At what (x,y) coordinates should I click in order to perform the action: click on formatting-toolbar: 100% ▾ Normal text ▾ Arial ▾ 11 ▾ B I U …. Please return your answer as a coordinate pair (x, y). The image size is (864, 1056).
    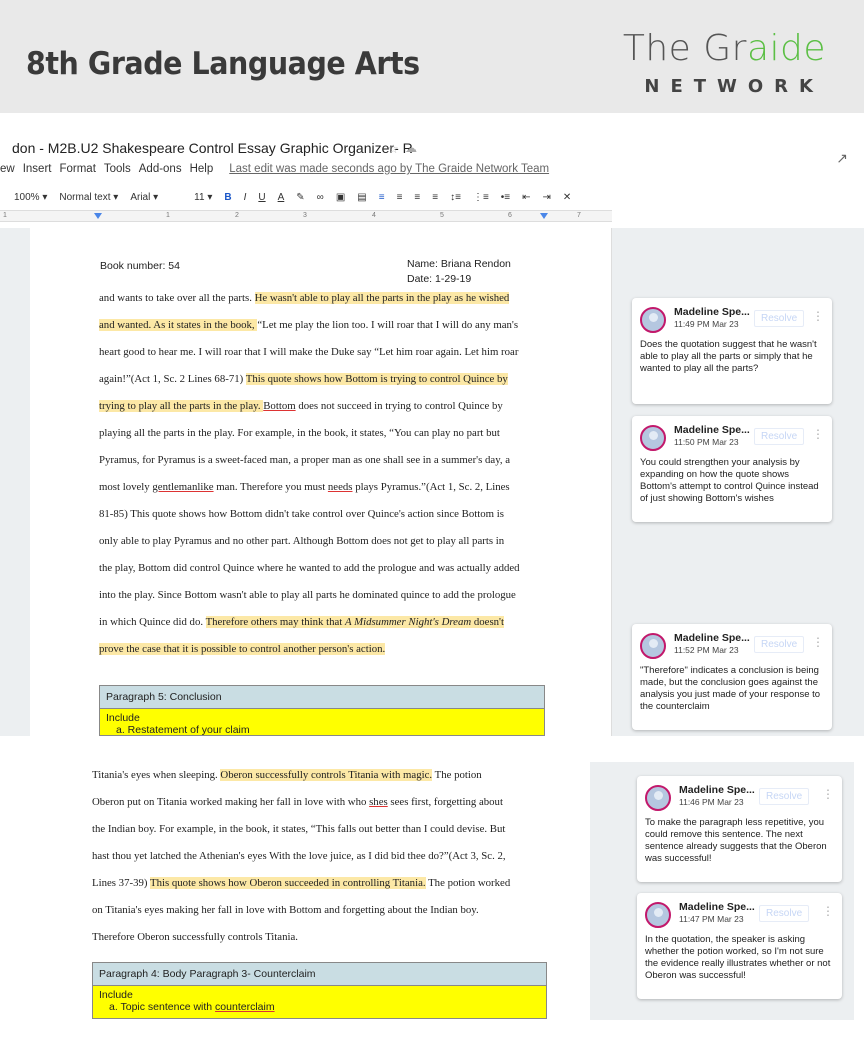
    Looking at the image, I should click on (432, 197).